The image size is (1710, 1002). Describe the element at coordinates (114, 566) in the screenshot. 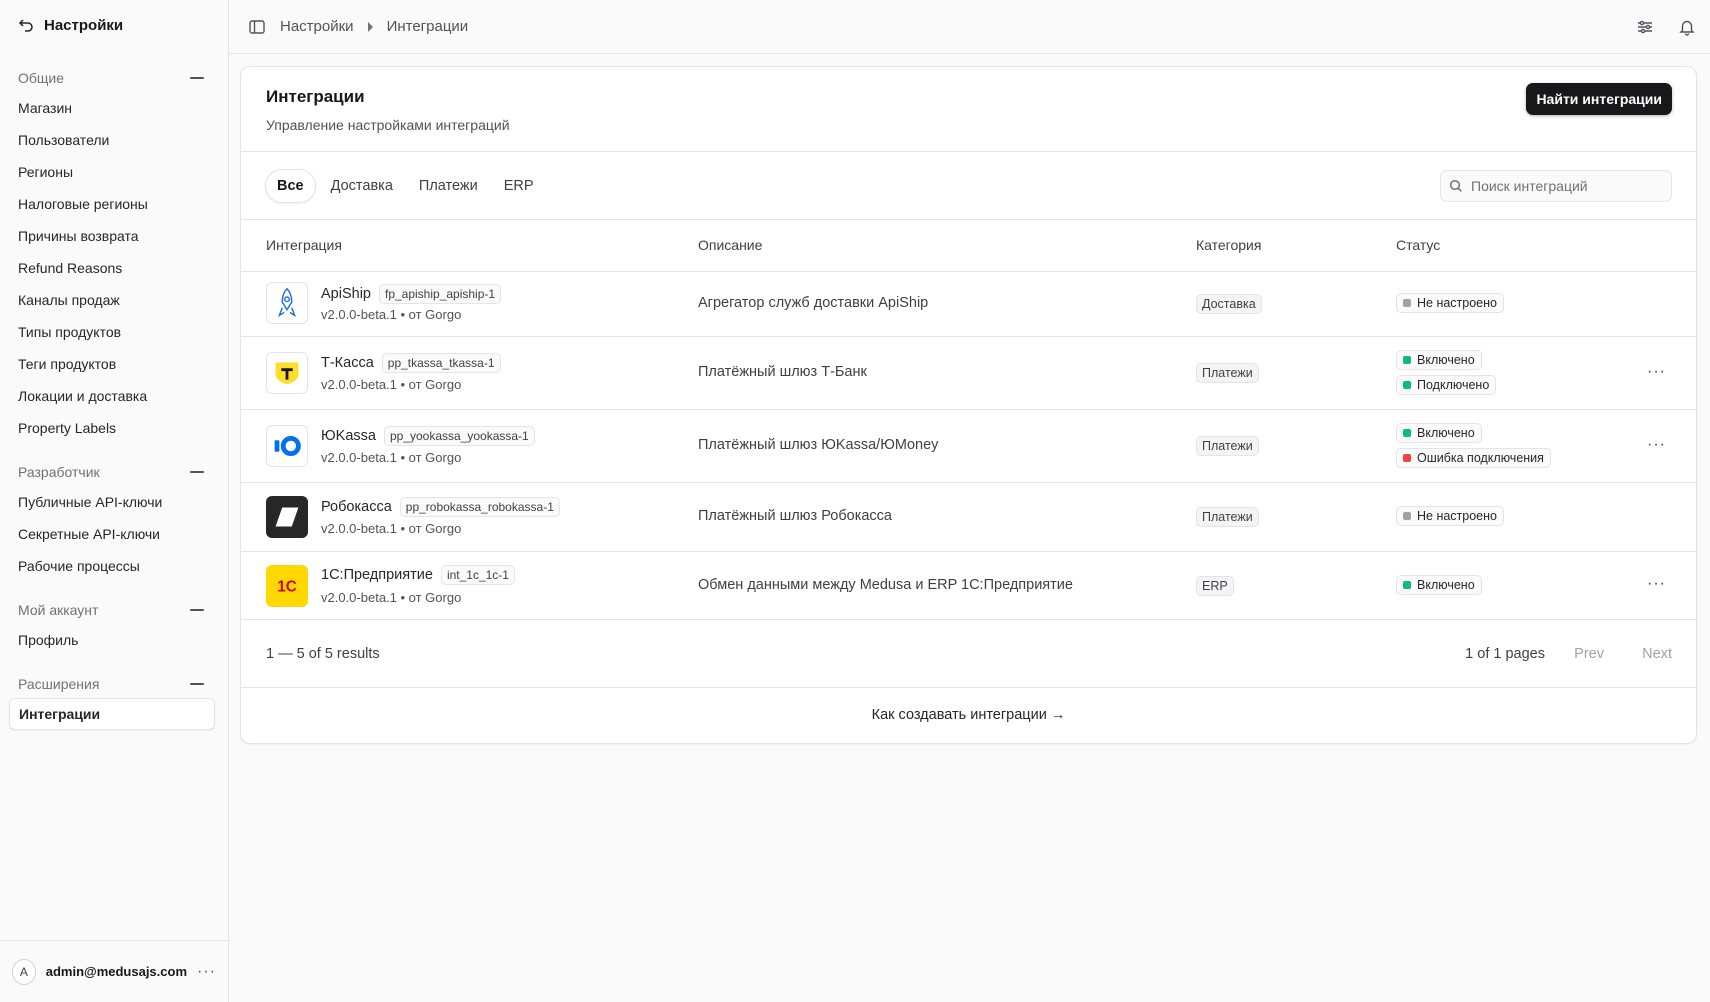

I see `sidebar-item-102: Рабочие процессы` at that location.